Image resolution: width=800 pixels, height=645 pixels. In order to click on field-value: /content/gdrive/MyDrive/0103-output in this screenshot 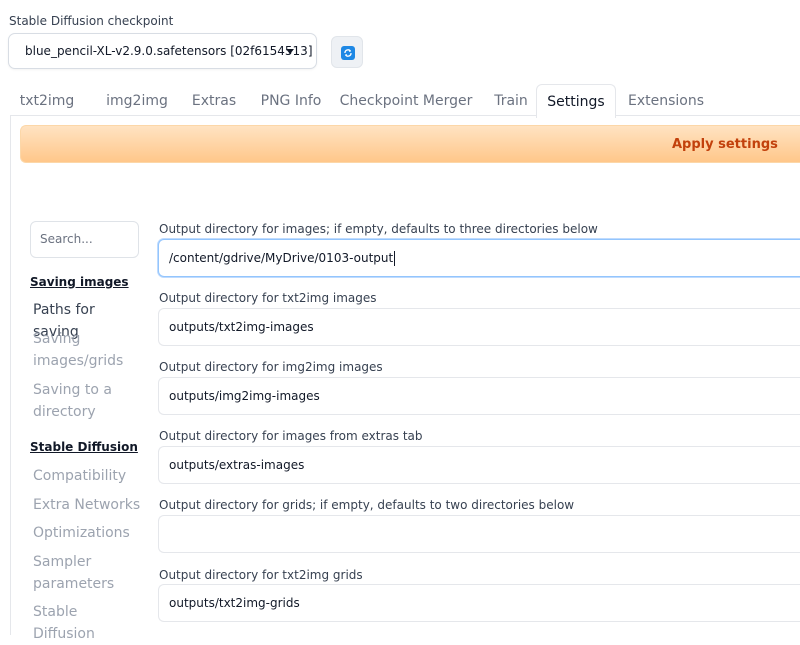, I will do `click(281, 258)`.